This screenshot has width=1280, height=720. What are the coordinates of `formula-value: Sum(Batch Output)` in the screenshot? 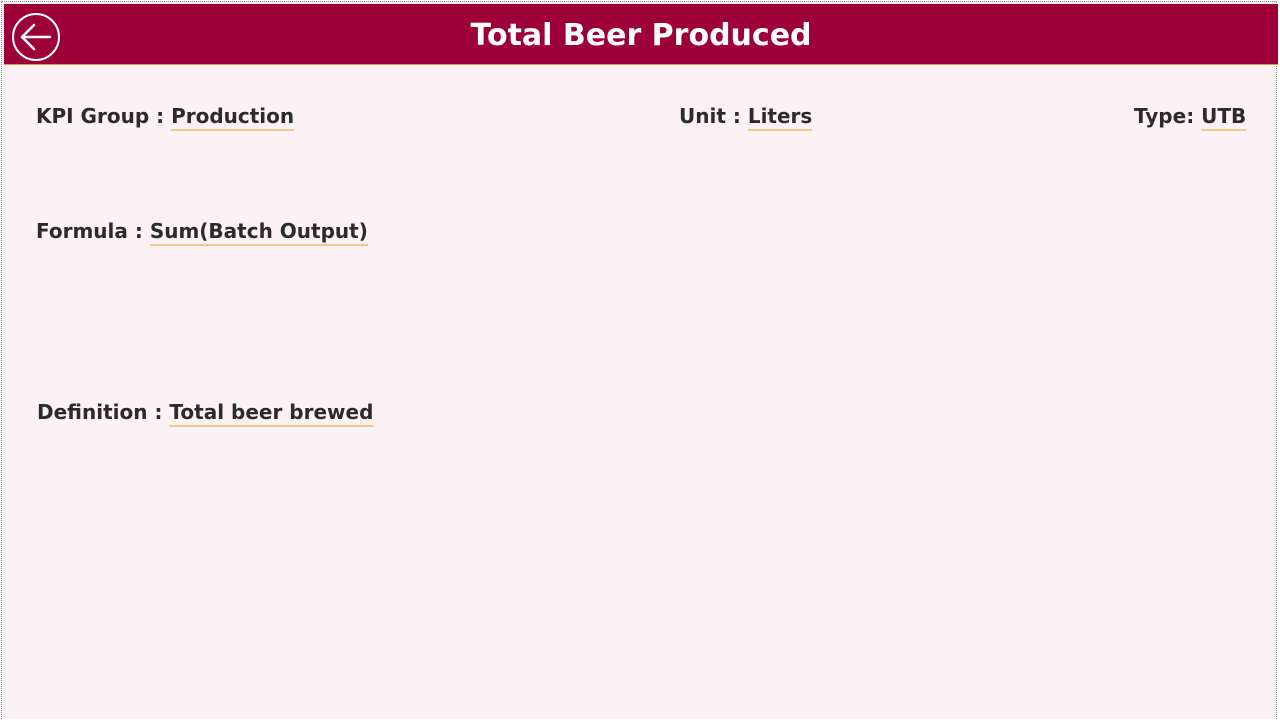 It's located at (258, 232).